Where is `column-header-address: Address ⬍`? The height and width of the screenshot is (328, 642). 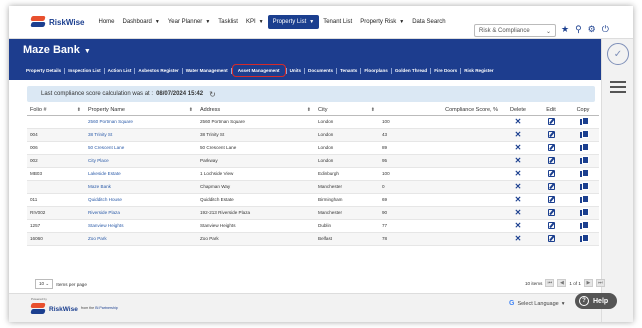
column-header-address: Address ⬍ is located at coordinates (256, 111).